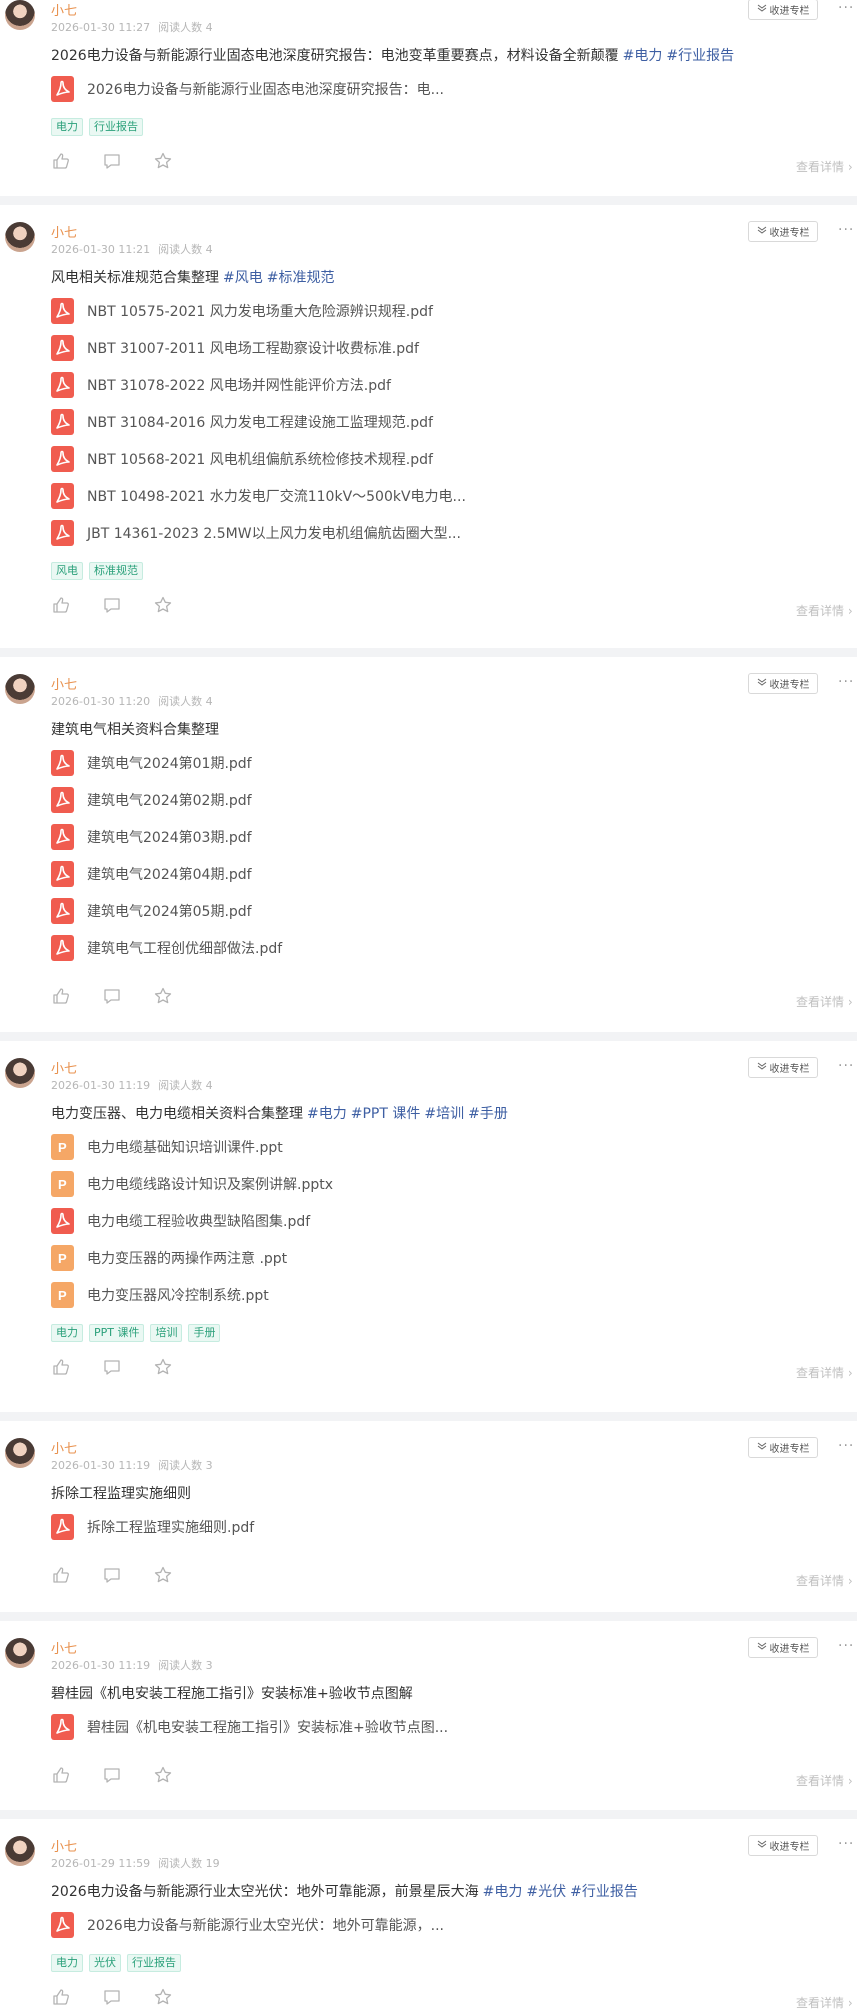 Image resolution: width=857 pixels, height=2016 pixels. What do you see at coordinates (242, 311) in the screenshot?
I see `attachment-item: NBT 10575-2021 风力发电场重大危险源辨识规程.pdf` at bounding box center [242, 311].